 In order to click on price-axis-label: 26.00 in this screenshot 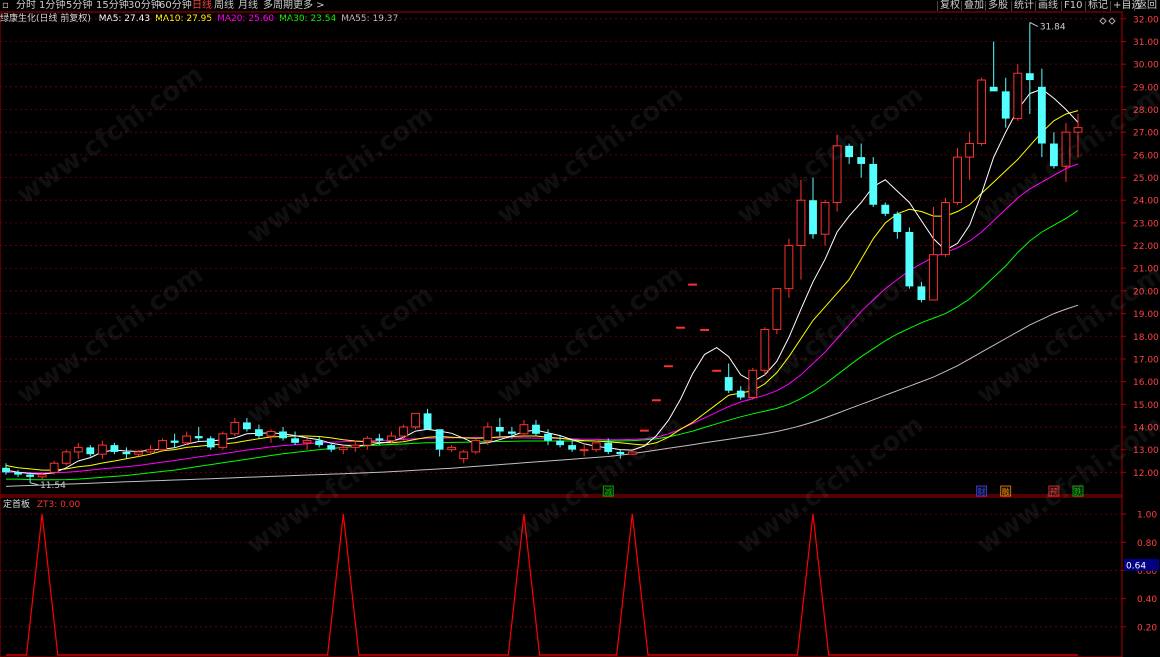, I will do `click(1146, 156)`.